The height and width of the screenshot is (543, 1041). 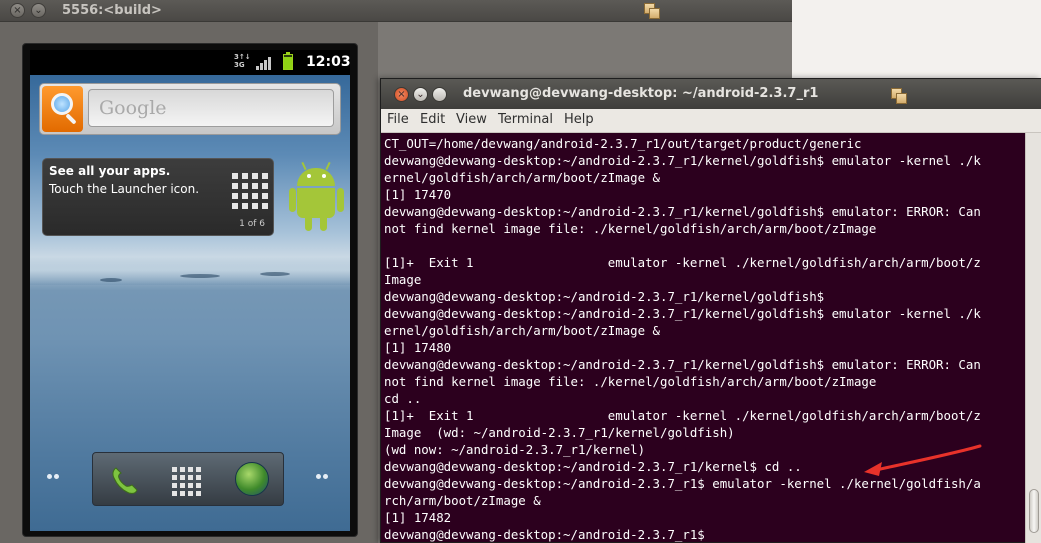 I want to click on search-button, so click(x=62, y=109).